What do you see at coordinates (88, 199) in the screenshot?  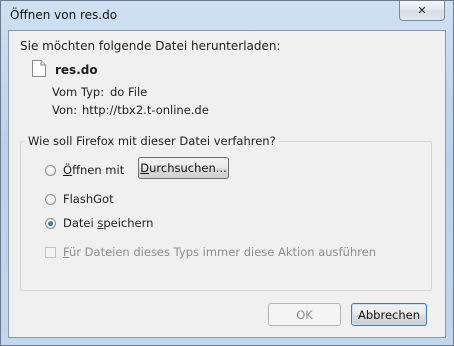 I see `option-flashgot-label: FlashGot` at bounding box center [88, 199].